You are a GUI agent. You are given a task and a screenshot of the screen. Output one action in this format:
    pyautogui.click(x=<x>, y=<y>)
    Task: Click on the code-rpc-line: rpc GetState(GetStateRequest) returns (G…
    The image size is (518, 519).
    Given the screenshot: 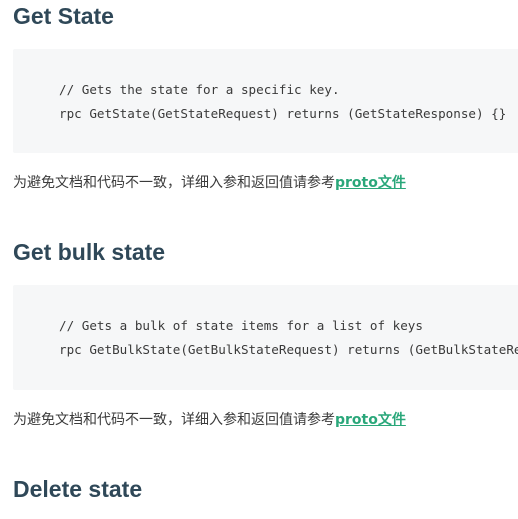 What is the action you would take?
    pyautogui.click(x=283, y=113)
    